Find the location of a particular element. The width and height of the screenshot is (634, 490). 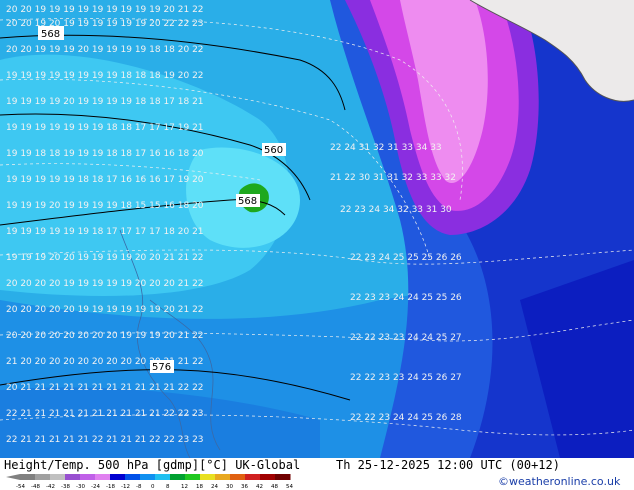

svg-text: 22 22 23 23 24 24 25 27 is located at coordinates (406, 338).